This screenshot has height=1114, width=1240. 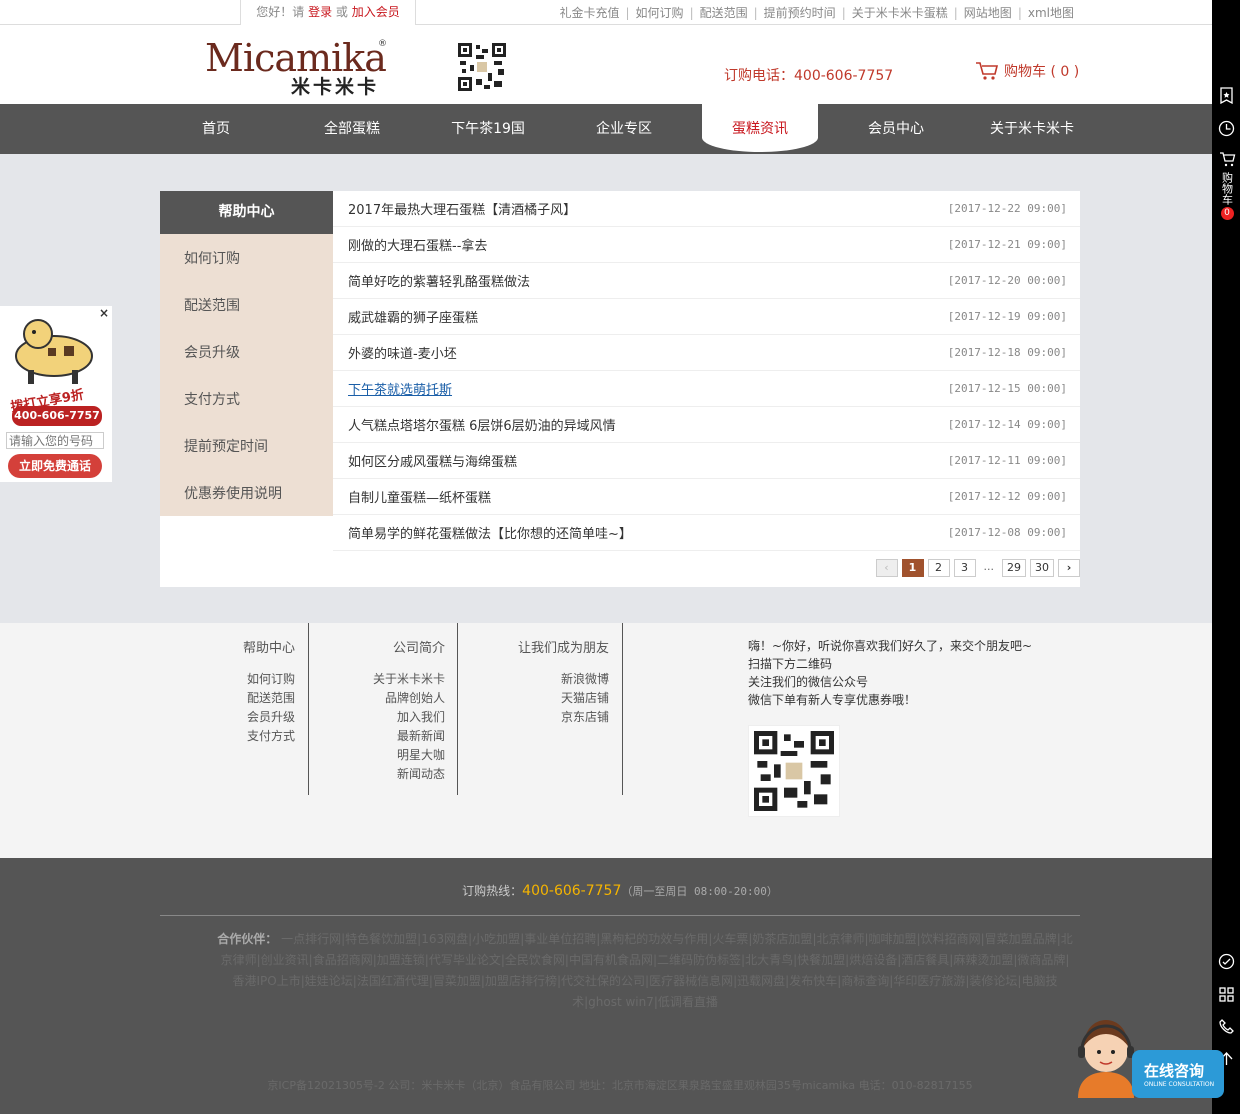 I want to click on partner-link: 北京律师, so click(x=840, y=939).